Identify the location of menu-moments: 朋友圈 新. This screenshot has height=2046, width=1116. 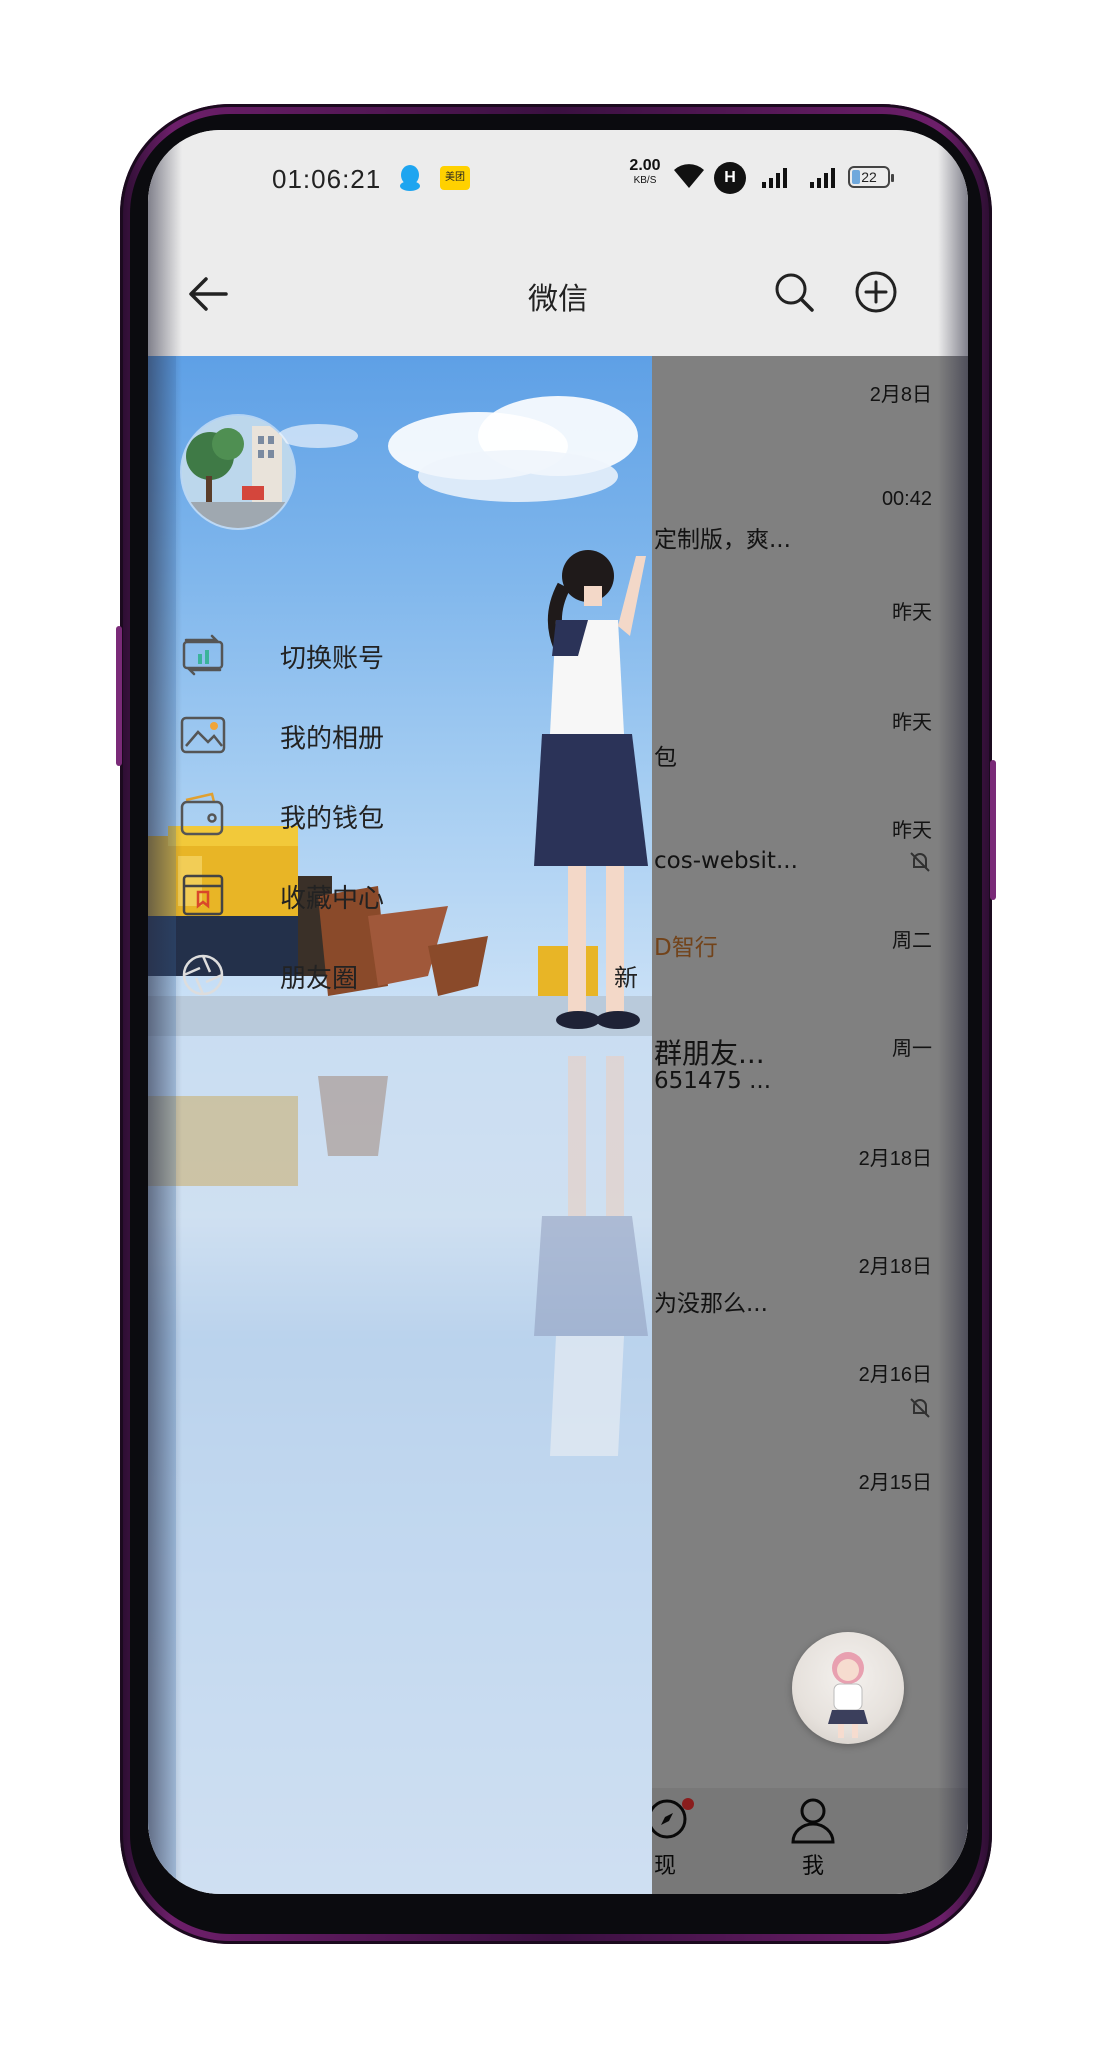
(408, 976).